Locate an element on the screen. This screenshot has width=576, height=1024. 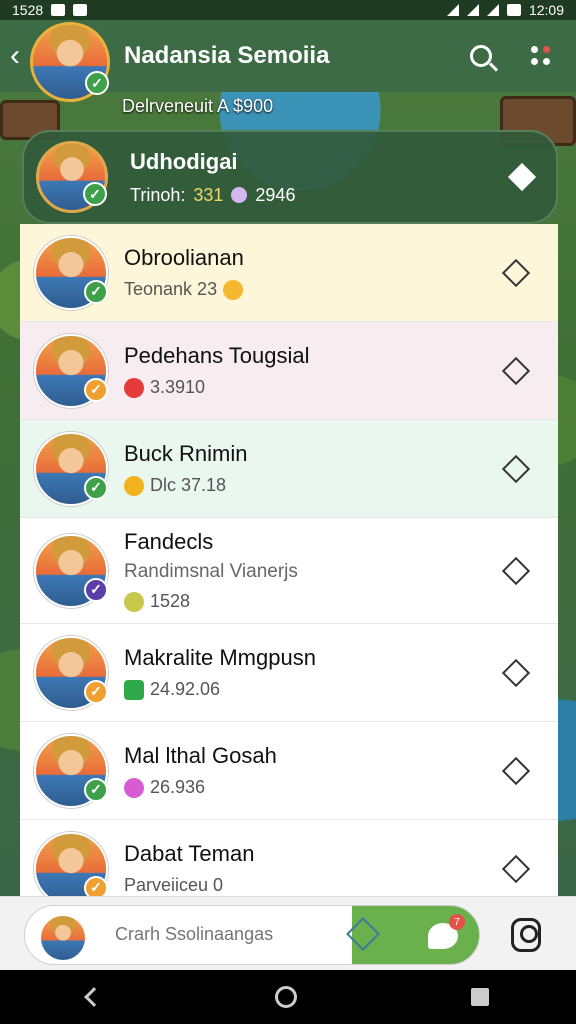
nav-home-icon is located at coordinates (286, 997).